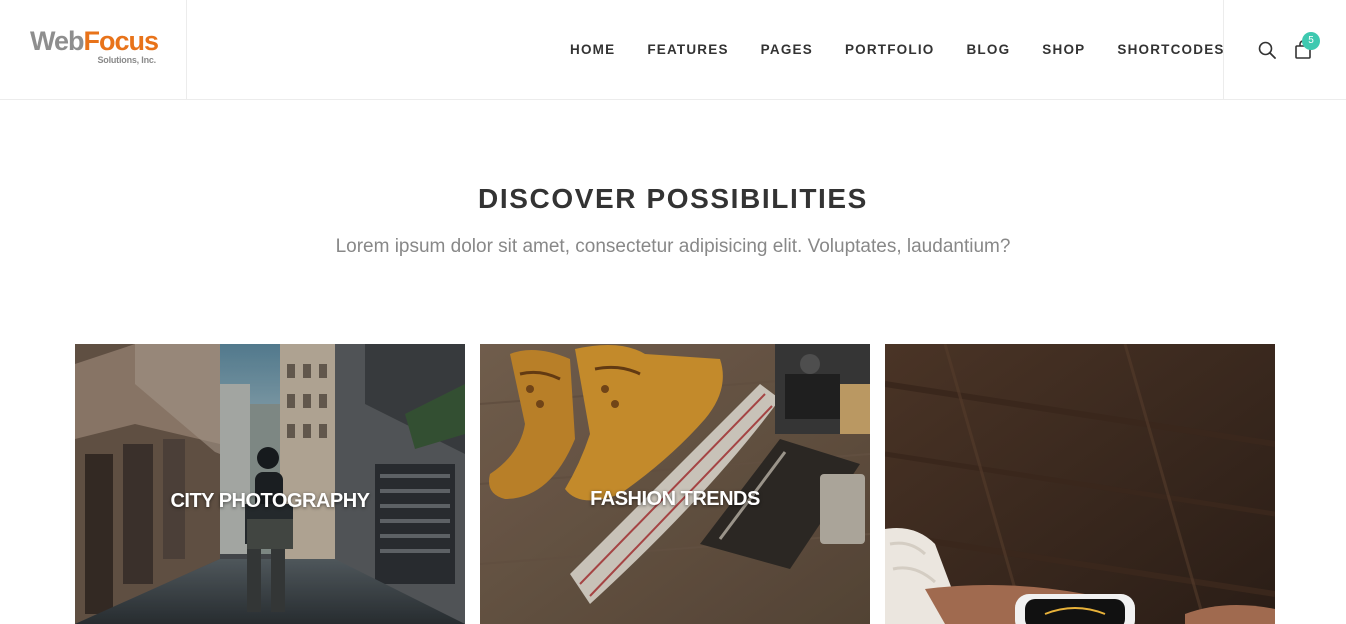 The width and height of the screenshot is (1346, 624). I want to click on logo-word-web: Web, so click(57, 41).